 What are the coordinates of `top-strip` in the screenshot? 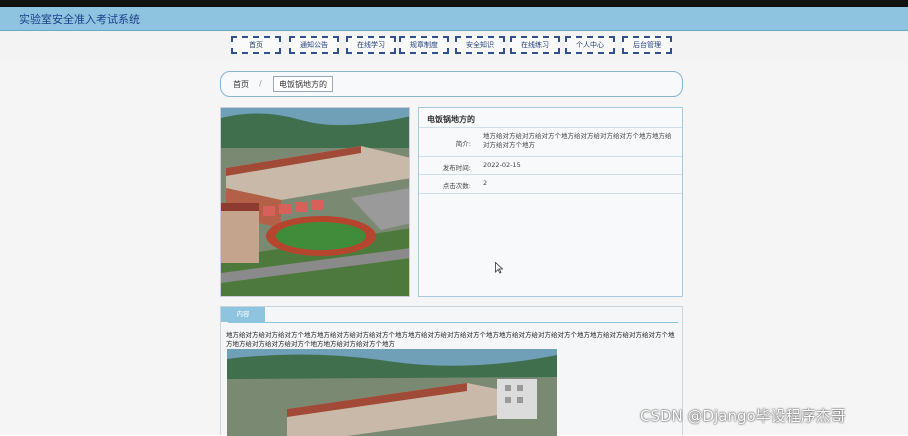 It's located at (454, 3).